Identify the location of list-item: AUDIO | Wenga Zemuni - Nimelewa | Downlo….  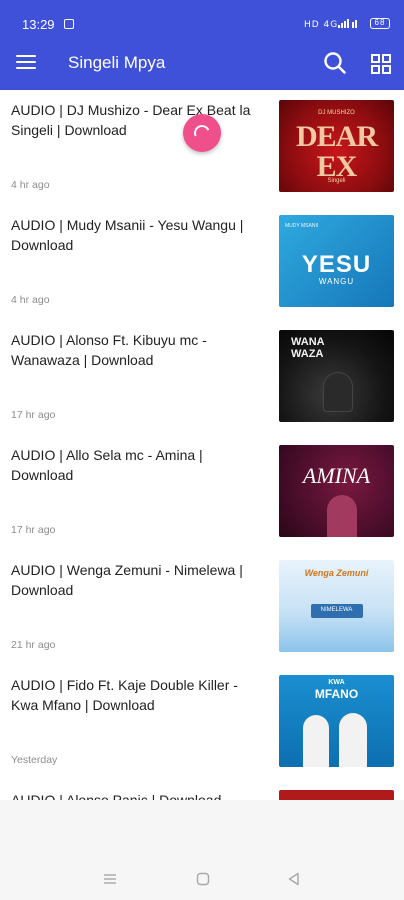
(202, 607).